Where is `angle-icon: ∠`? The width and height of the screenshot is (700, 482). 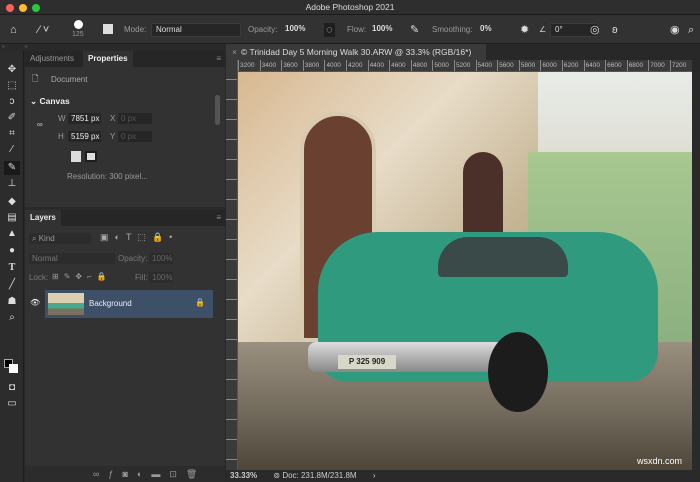 angle-icon: ∠ is located at coordinates (543, 29).